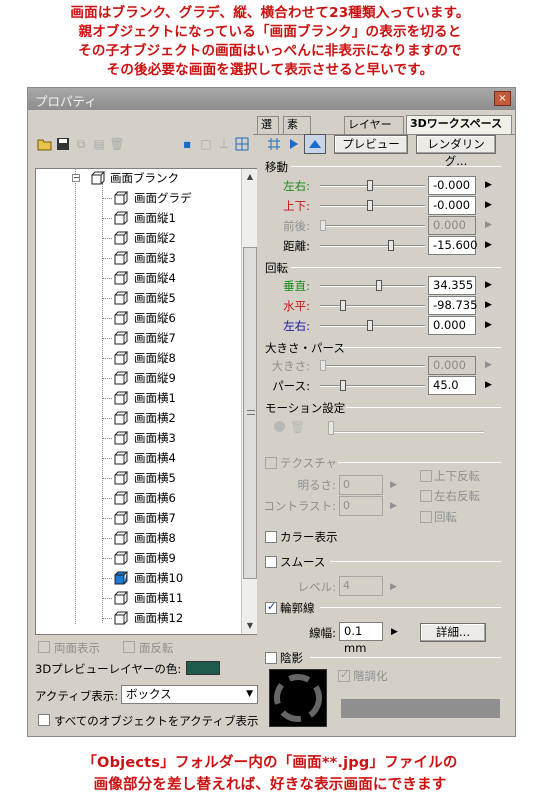  What do you see at coordinates (426, 476) in the screenshot?
I see `flip-v-checkbox` at bounding box center [426, 476].